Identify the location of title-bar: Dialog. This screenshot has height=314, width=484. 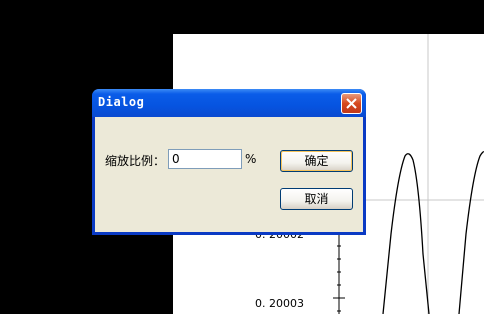
(229, 103).